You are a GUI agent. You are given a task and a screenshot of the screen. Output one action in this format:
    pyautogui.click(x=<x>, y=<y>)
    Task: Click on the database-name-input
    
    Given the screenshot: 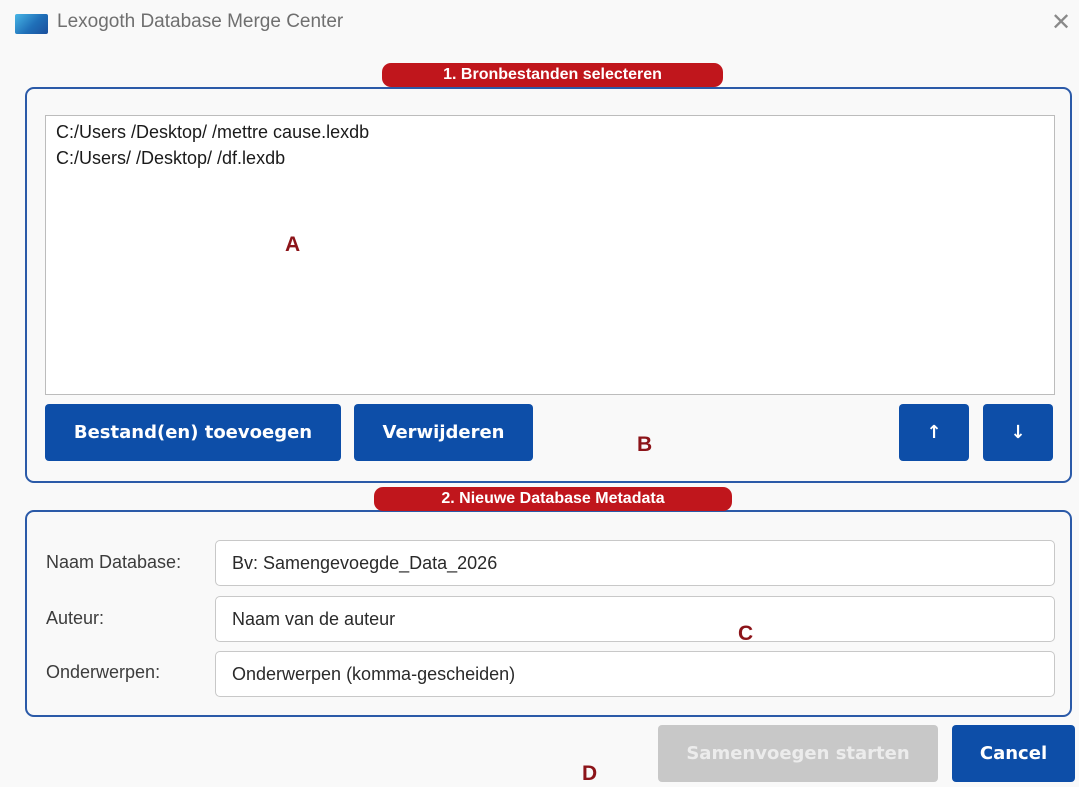 What is the action you would take?
    pyautogui.click(x=635, y=563)
    